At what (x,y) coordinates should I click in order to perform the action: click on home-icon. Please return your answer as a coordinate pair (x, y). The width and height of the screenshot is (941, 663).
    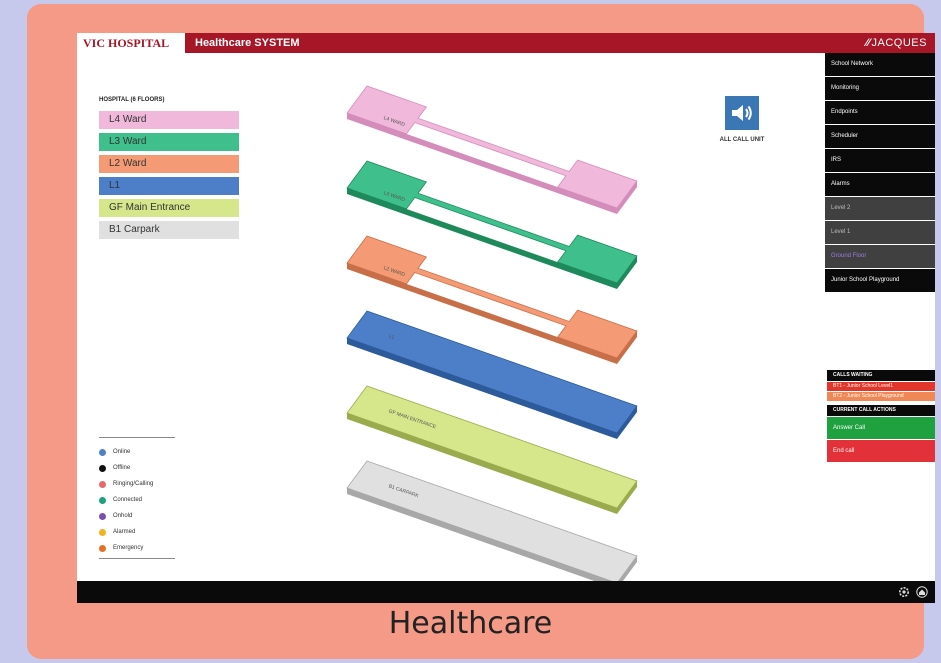
    Looking at the image, I should click on (922, 592).